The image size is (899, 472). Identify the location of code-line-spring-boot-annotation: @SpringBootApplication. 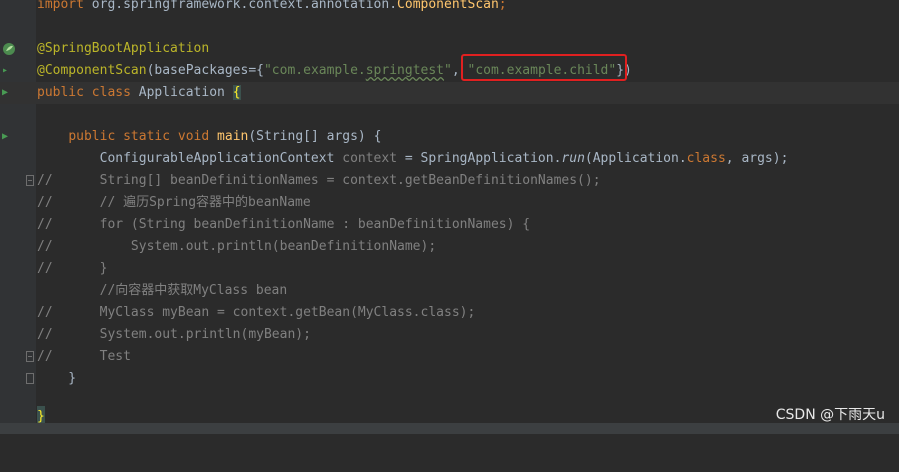
(449, 49).